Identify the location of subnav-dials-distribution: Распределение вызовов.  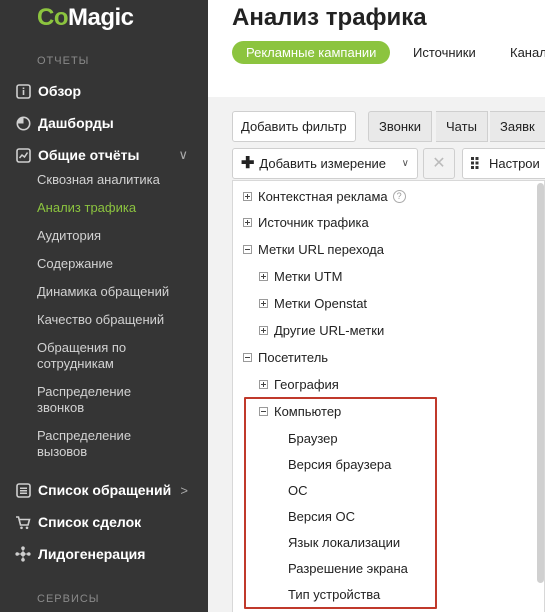
(92, 444).